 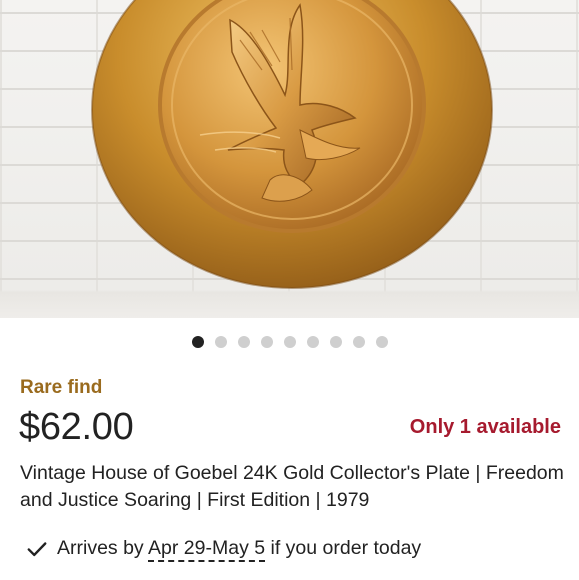 I want to click on delivery-prefix: Arrives by, so click(x=100, y=548).